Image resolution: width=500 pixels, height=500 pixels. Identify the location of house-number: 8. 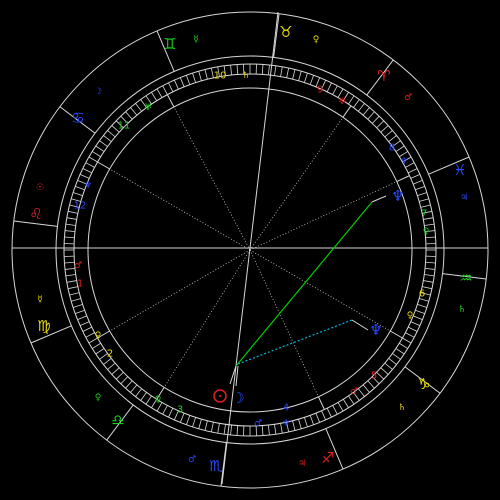
(392, 148).